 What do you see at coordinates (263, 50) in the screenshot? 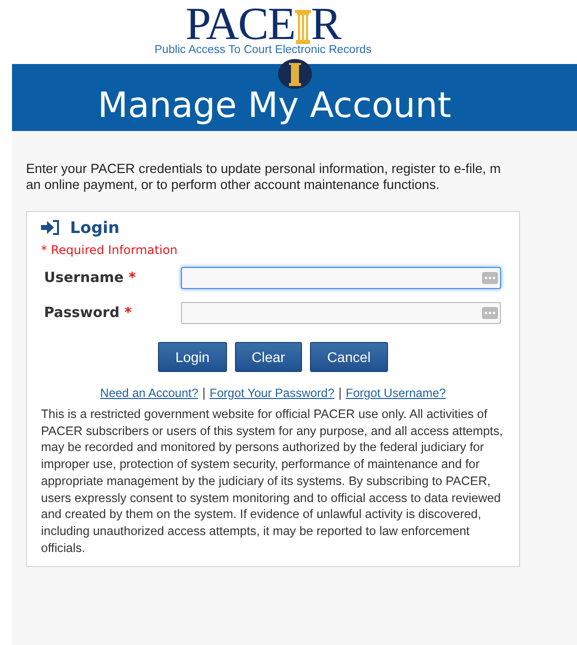
I see `logo-tagline: Public Access To Court Electronic Records` at bounding box center [263, 50].